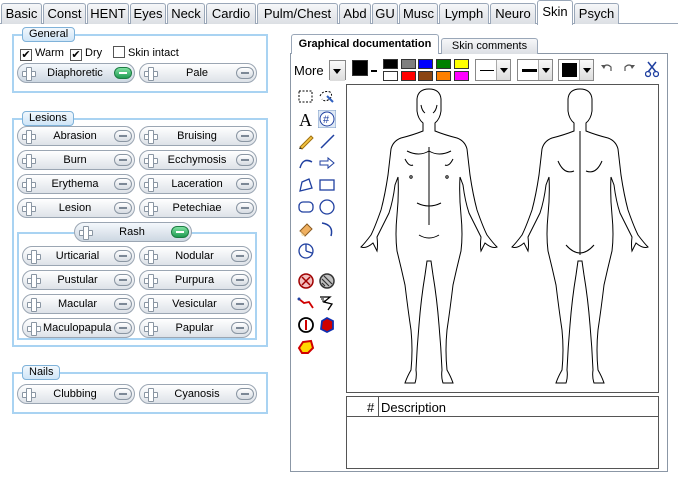 The image size is (678, 481). Describe the element at coordinates (408, 64) in the screenshot. I see `color-gray` at that location.